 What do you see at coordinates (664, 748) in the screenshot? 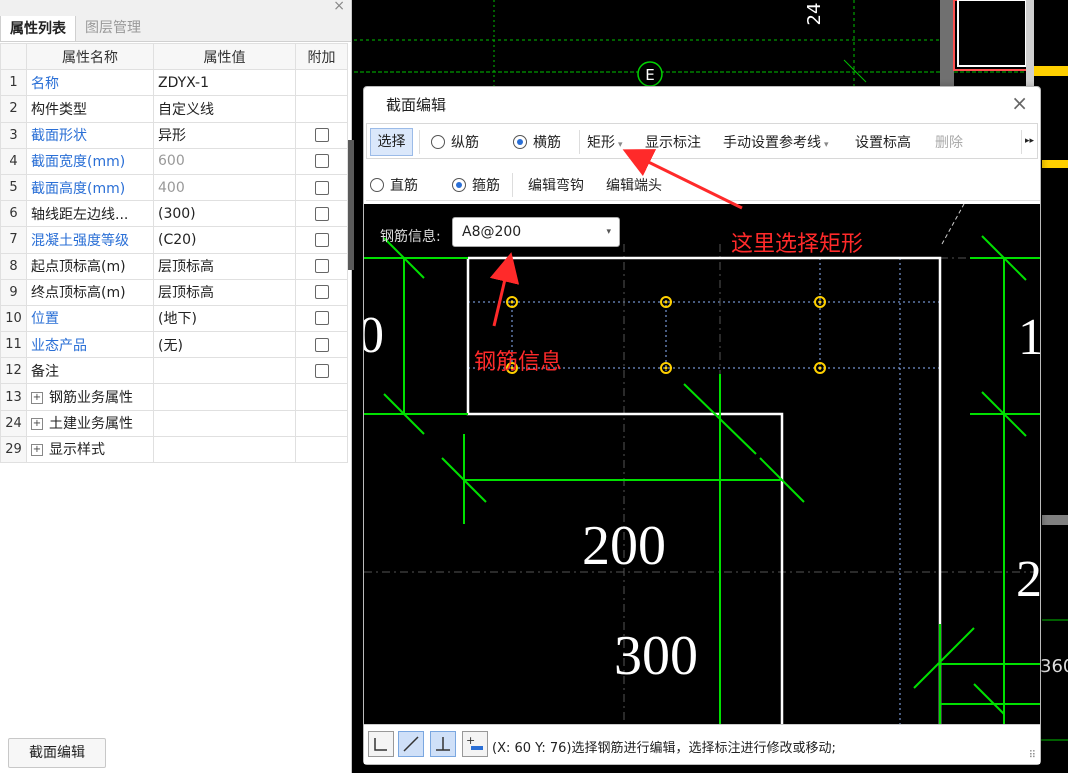
I see `status-text: (X: 60 Y: 76)选择钢筋进行编辑，选择标注进行修改或移动;` at bounding box center [664, 748].